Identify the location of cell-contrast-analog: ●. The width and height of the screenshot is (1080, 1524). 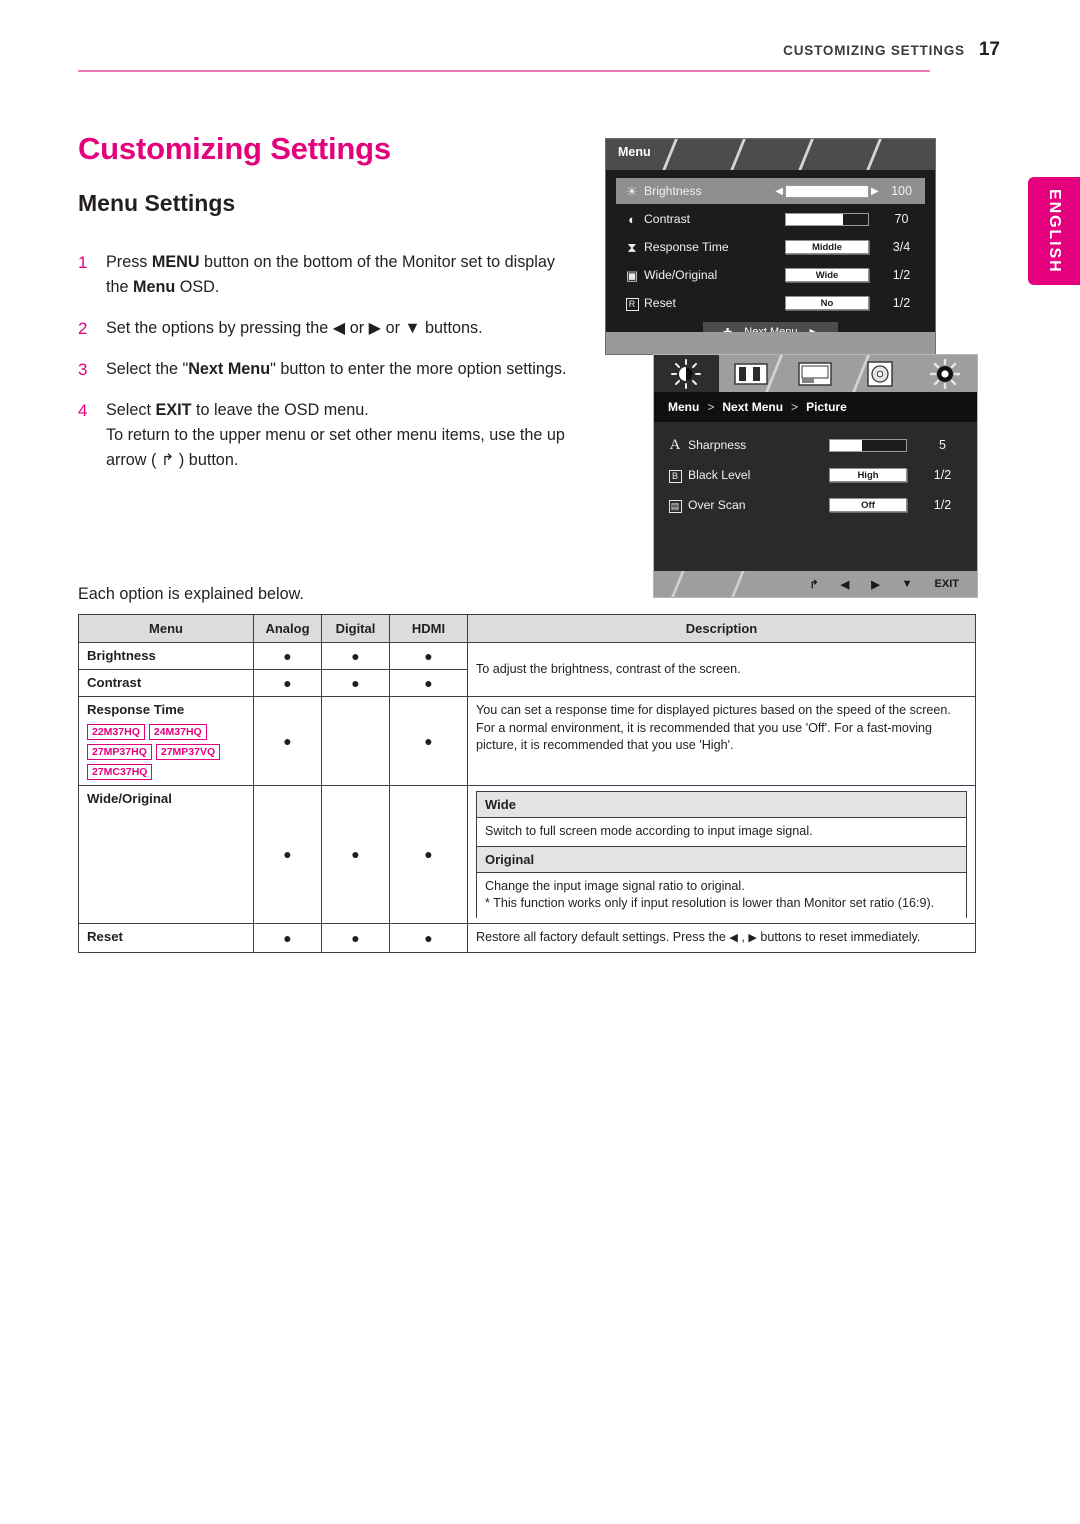
(287, 683).